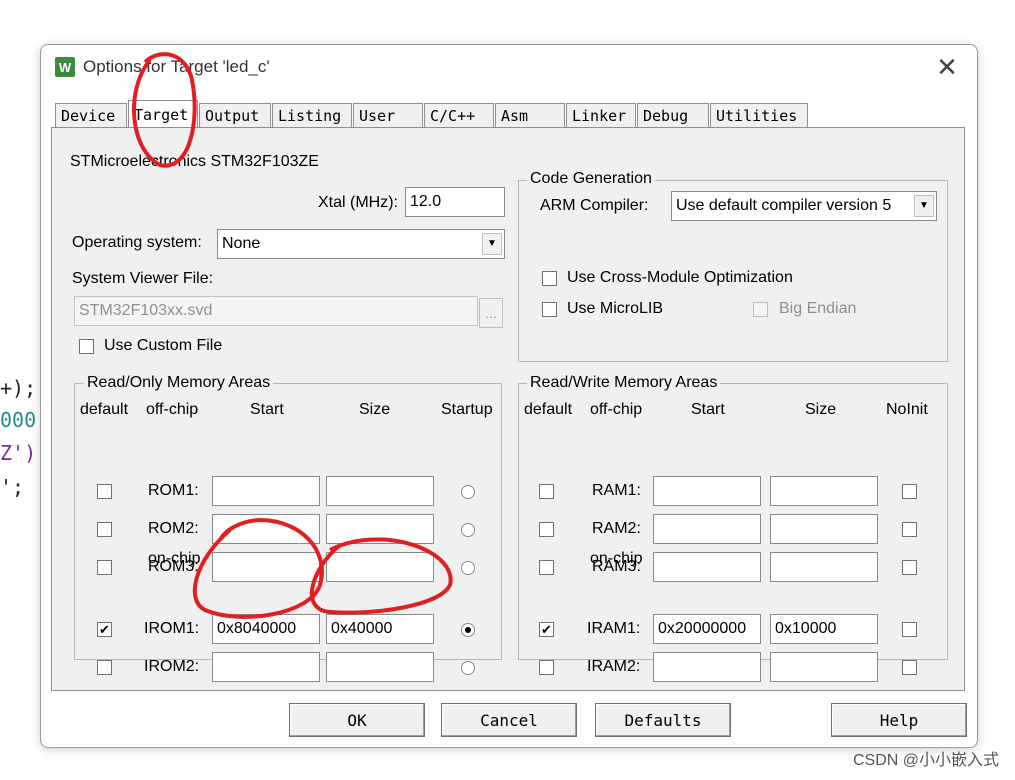 The width and height of the screenshot is (1015, 780). I want to click on annotation-circle-irom1-start, so click(258, 568).